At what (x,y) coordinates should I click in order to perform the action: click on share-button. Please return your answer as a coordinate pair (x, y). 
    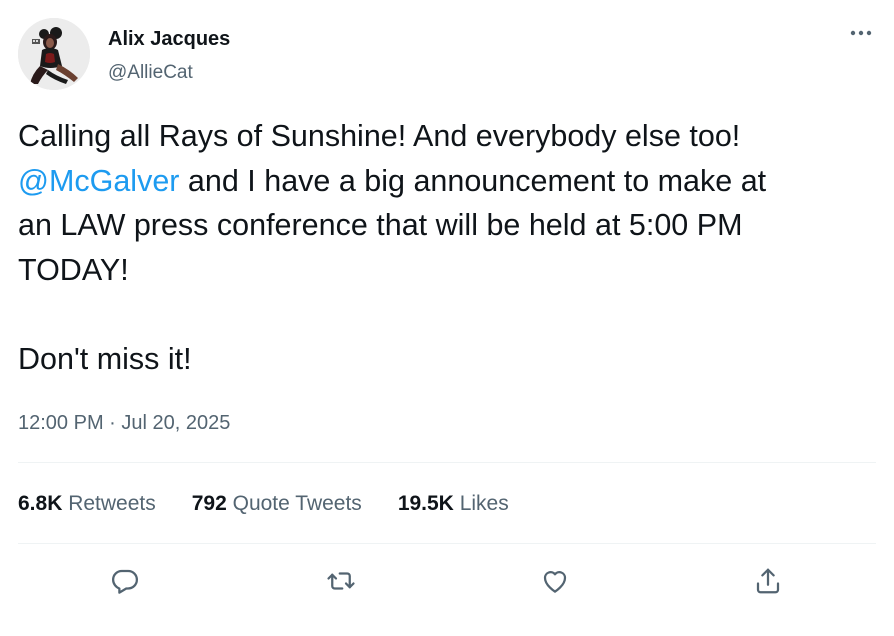
    Looking at the image, I should click on (768, 581).